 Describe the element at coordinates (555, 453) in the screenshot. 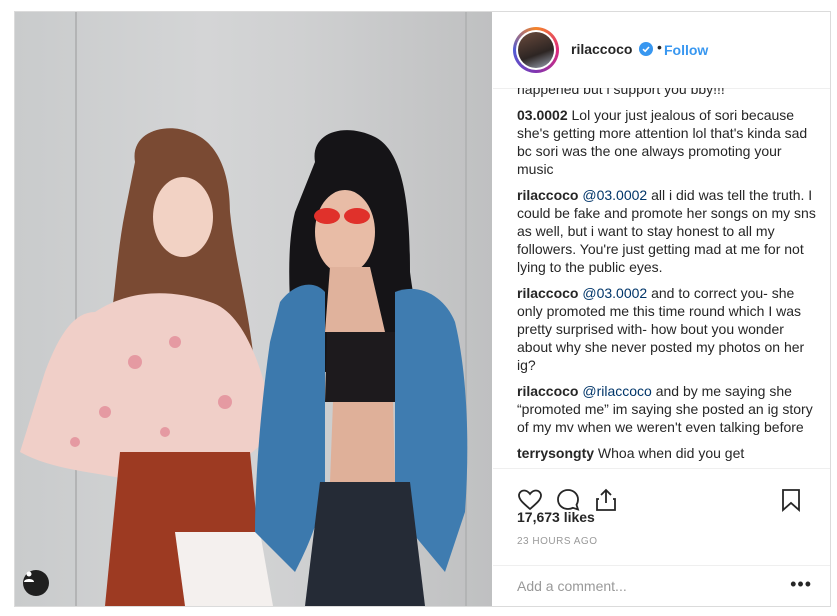

I see `comment-username: terrysongty` at that location.